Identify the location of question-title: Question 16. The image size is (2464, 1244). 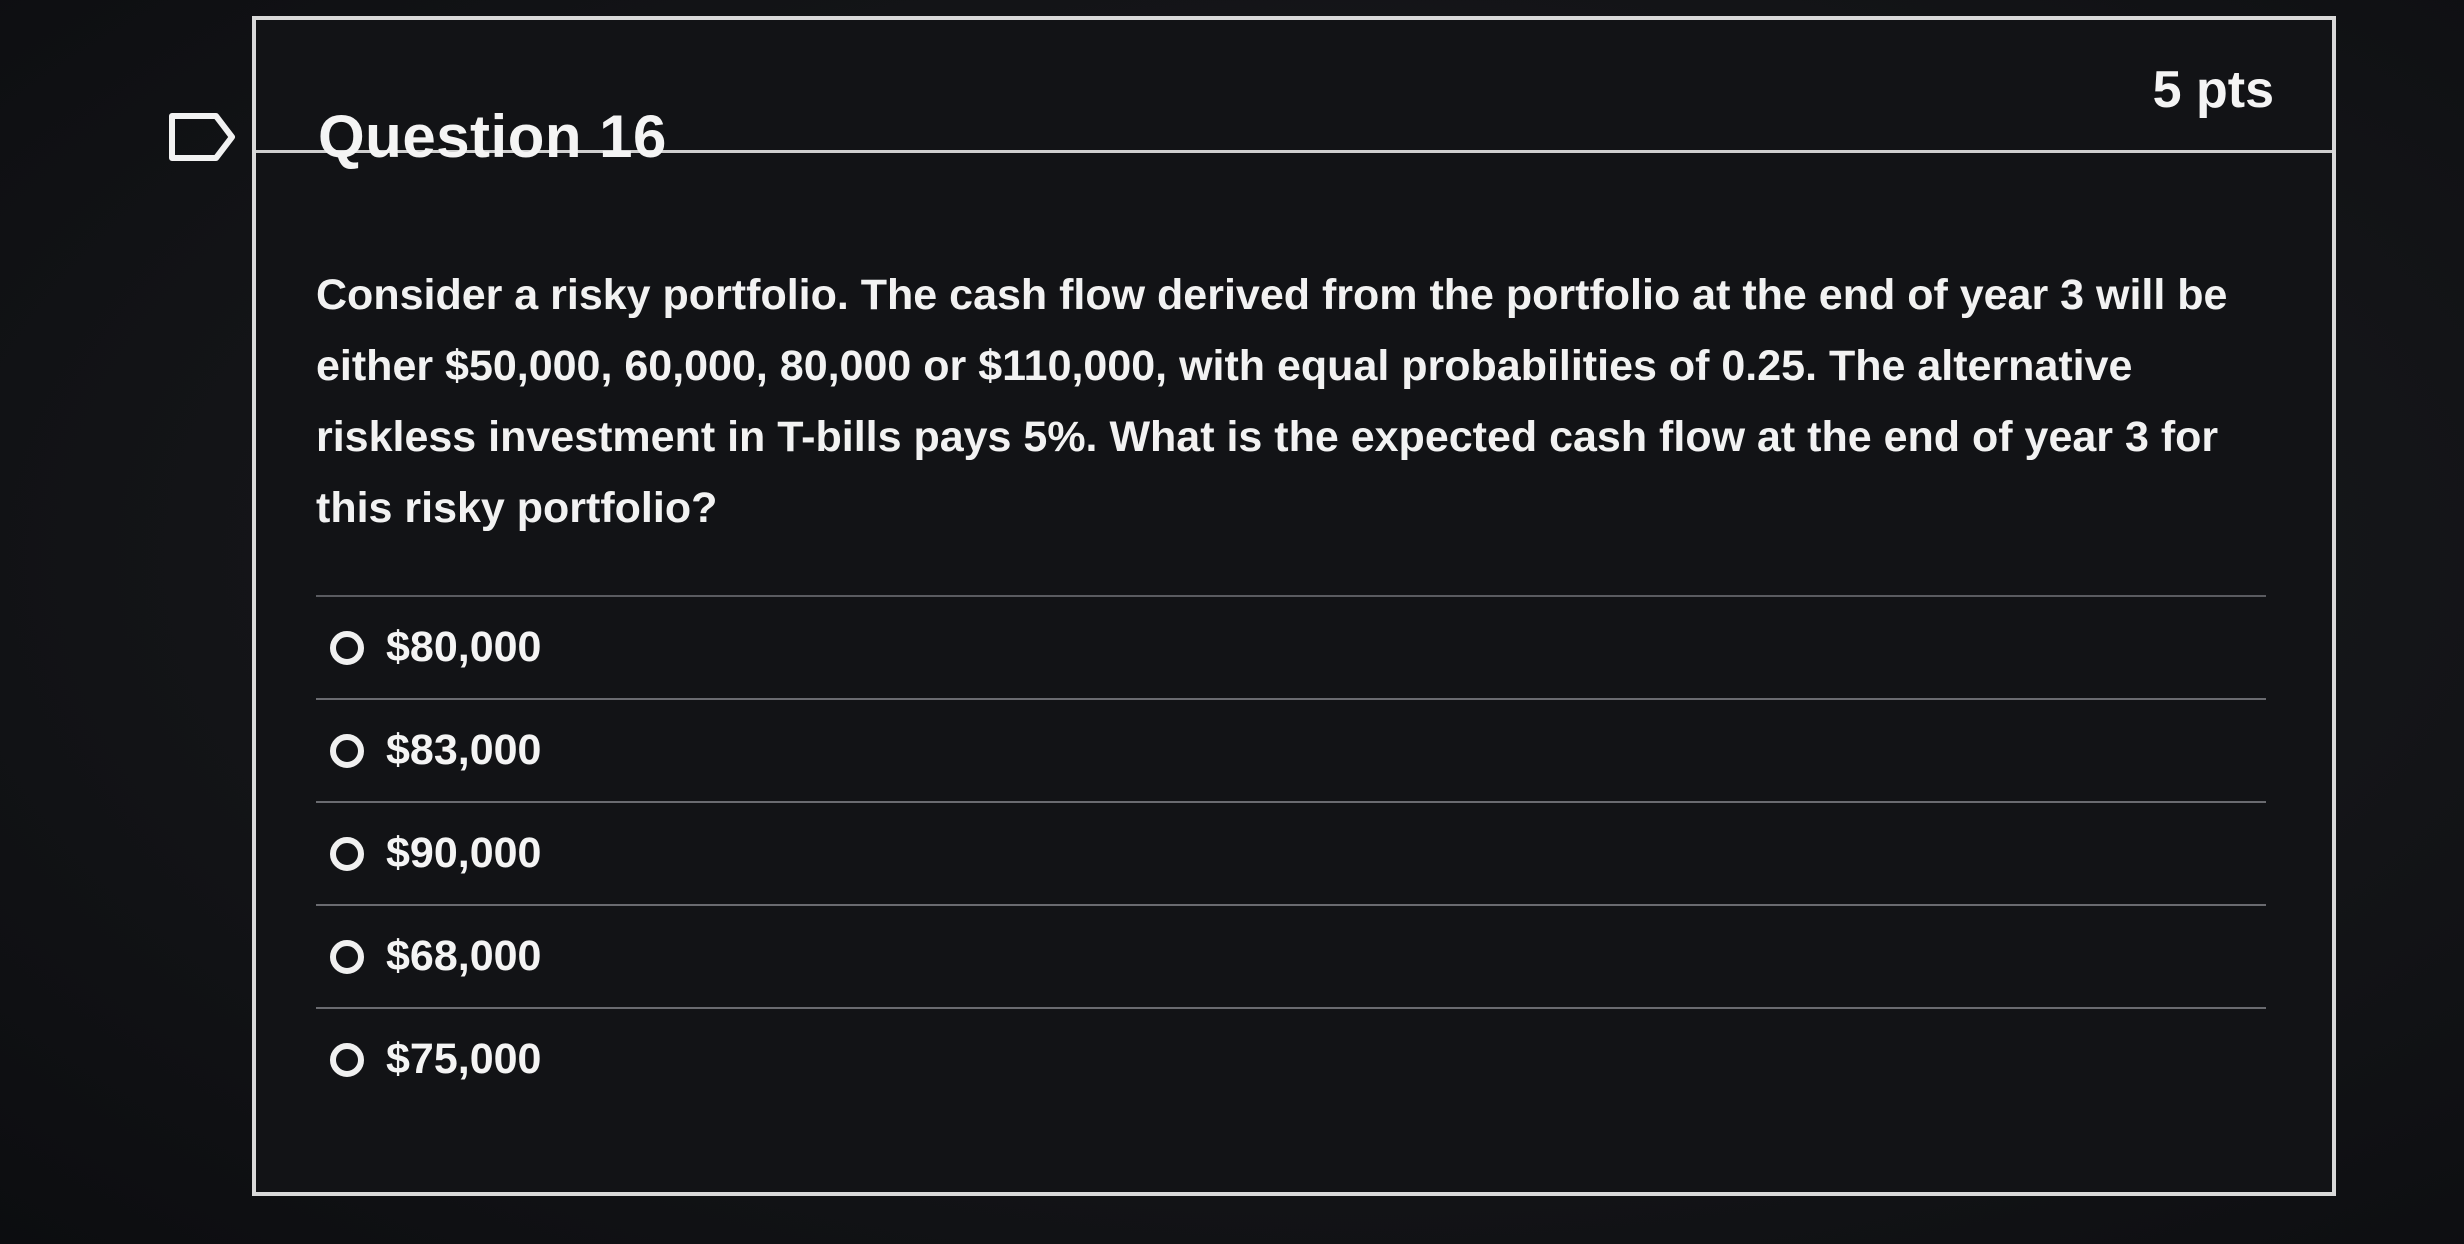
(492, 136).